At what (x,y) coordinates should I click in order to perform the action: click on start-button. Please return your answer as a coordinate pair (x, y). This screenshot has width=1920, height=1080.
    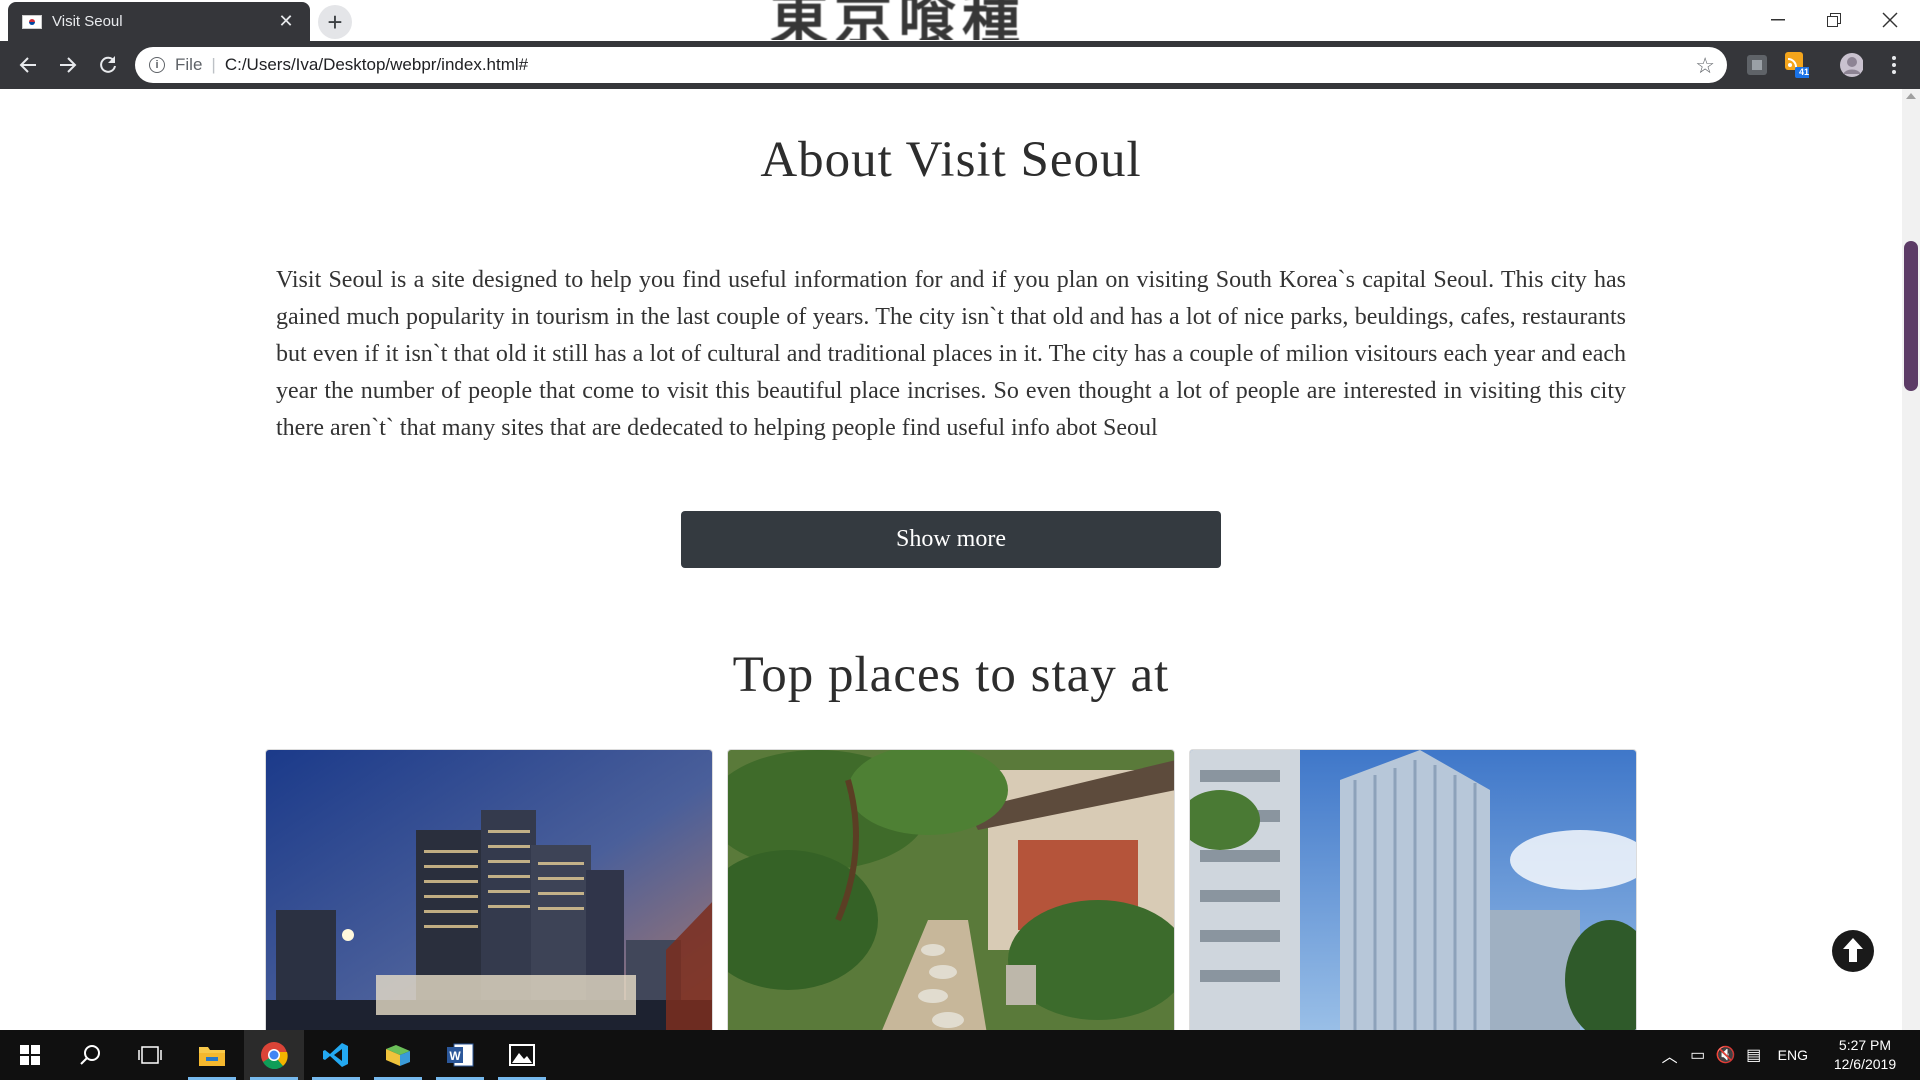
    Looking at the image, I should click on (30, 1055).